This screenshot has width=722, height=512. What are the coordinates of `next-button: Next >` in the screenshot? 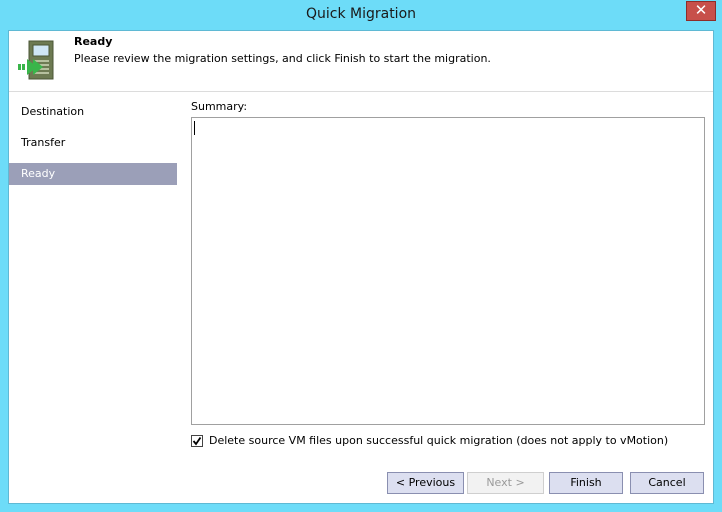 It's located at (505, 483).